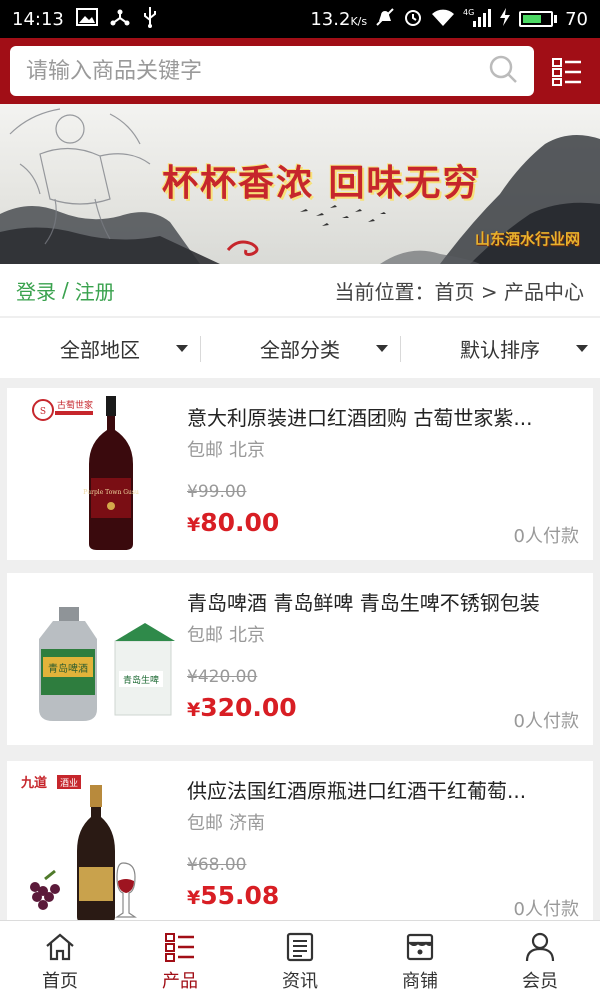  I want to click on current-price: ¥320.00, so click(242, 707).